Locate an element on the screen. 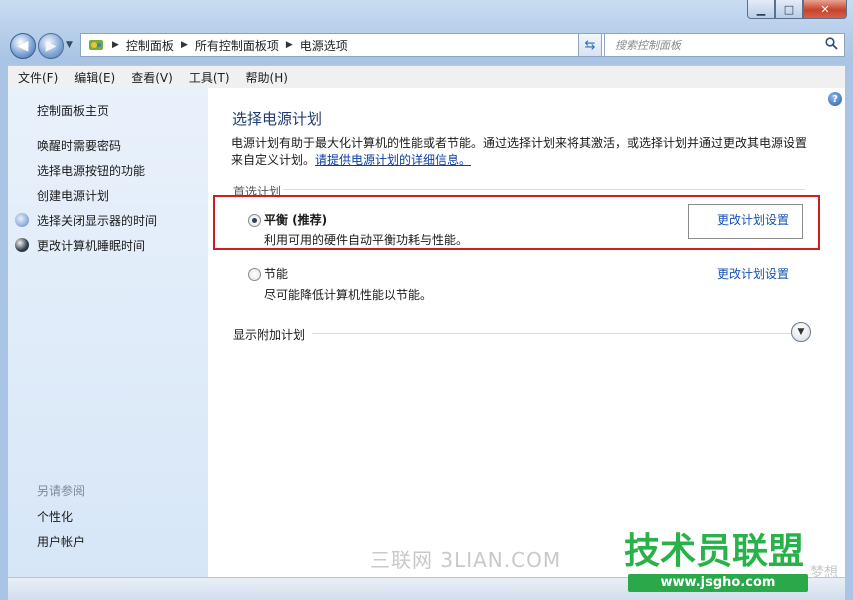 This screenshot has height=600, width=853. breadcrumb: 控制面板 ▶ 所有控制面板项 ▶ 电源选项 is located at coordinates (237, 45).